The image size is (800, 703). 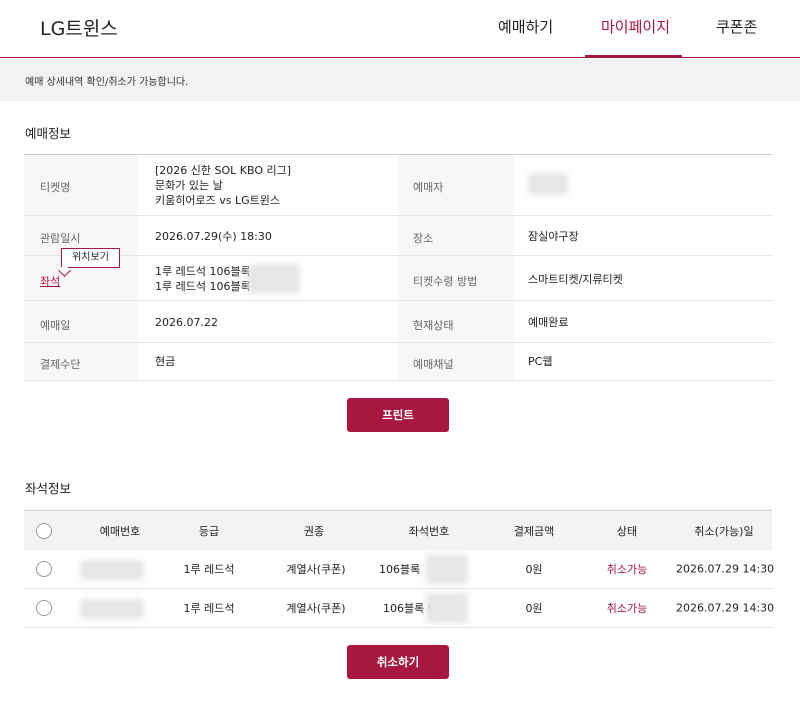 What do you see at coordinates (553, 236) in the screenshot?
I see `venue-value: 잠실야구장` at bounding box center [553, 236].